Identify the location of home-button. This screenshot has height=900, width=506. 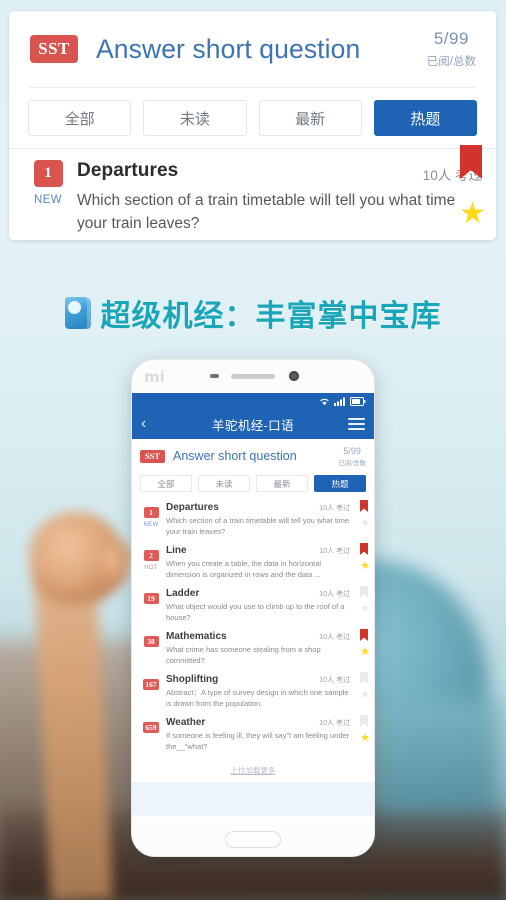
(253, 839).